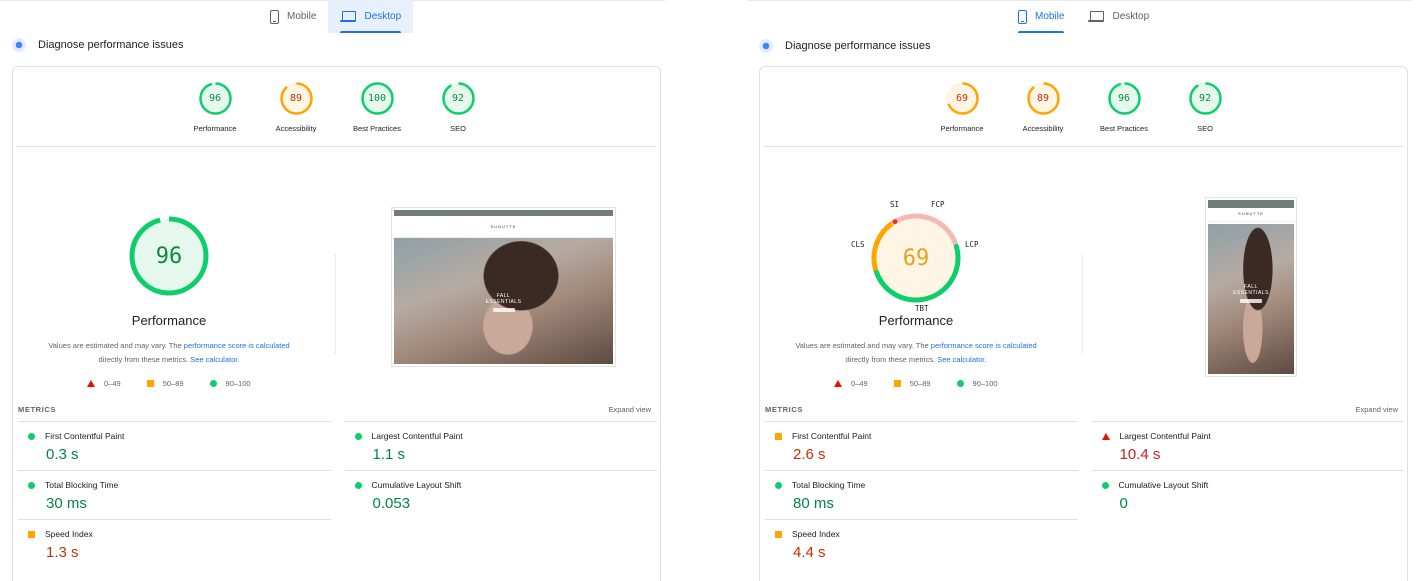 This screenshot has height=581, width=1428. Describe the element at coordinates (916, 258) in the screenshot. I see `performance-score: 69` at that location.